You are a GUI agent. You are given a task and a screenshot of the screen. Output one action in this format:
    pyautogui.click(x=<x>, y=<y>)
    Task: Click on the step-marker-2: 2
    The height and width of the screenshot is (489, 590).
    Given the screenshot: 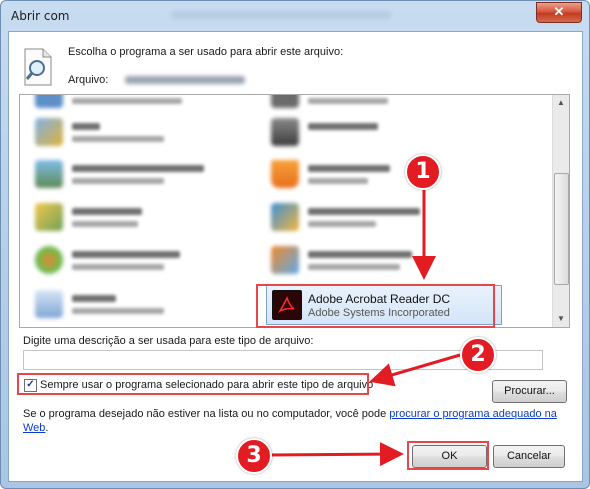 What is the action you would take?
    pyautogui.click(x=478, y=355)
    